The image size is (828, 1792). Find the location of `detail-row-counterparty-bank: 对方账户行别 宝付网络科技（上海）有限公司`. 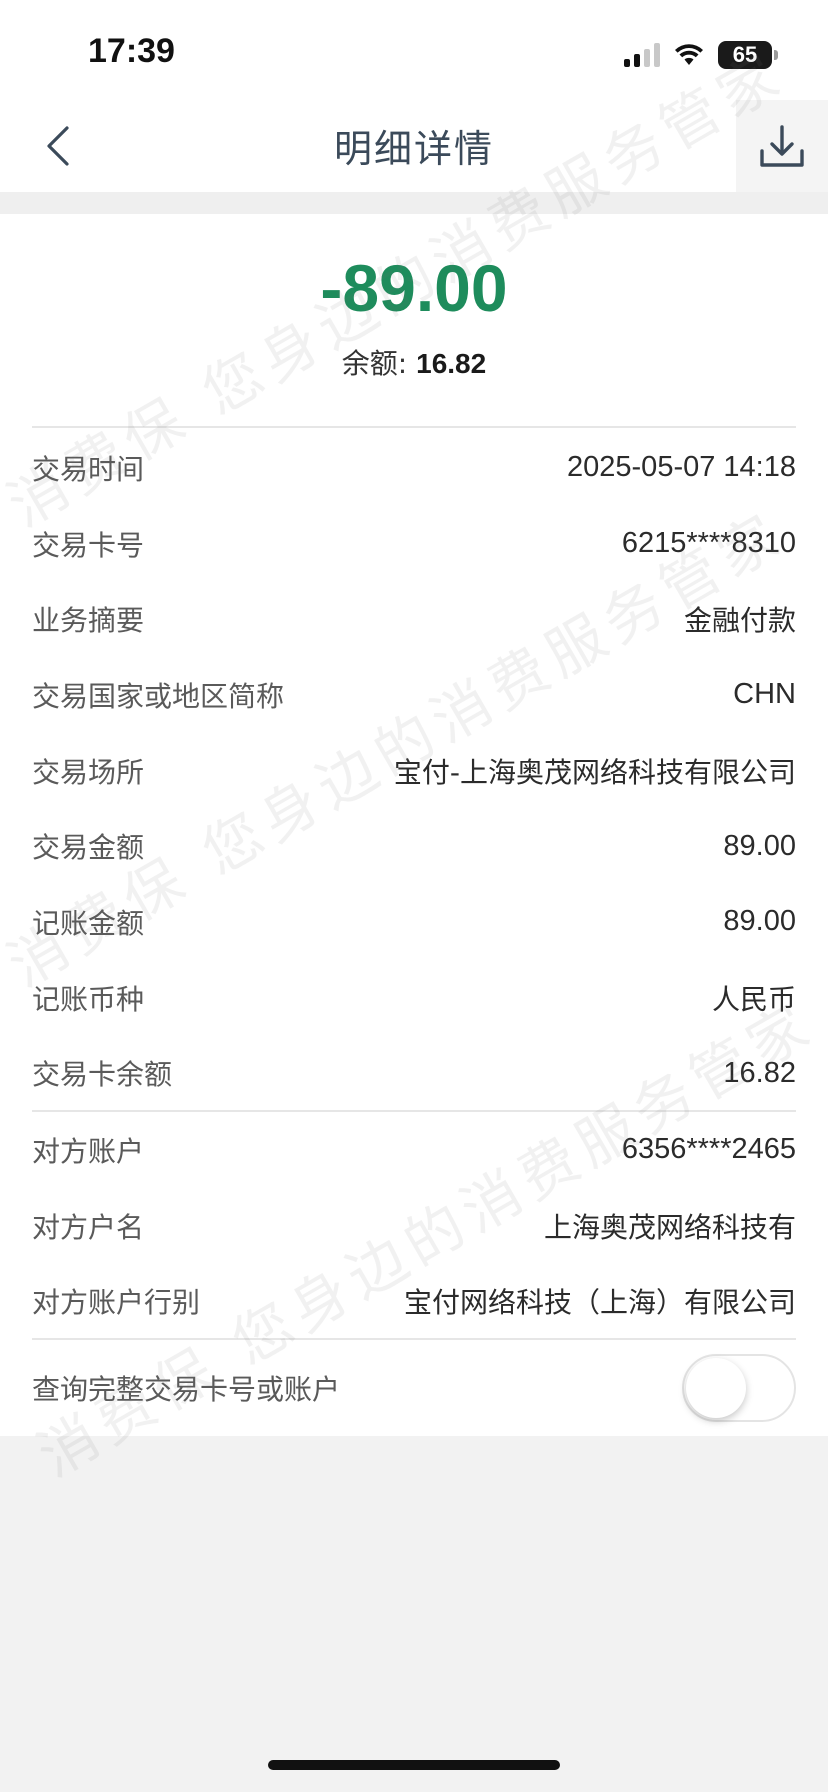

detail-row-counterparty-bank: 对方账户行别 宝付网络科技（上海）有限公司 is located at coordinates (414, 1301).